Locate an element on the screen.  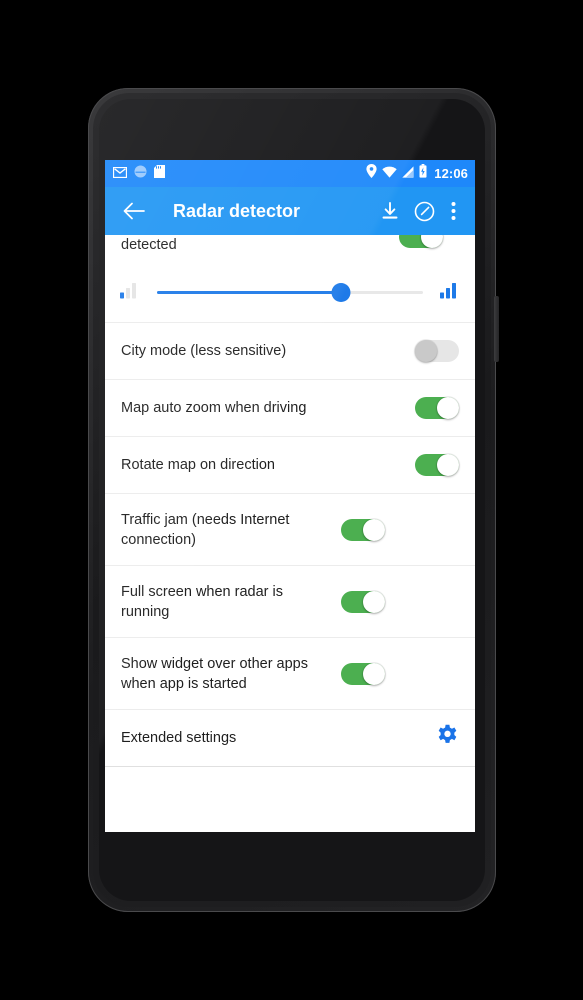
gear-icon is located at coordinates (447, 738).